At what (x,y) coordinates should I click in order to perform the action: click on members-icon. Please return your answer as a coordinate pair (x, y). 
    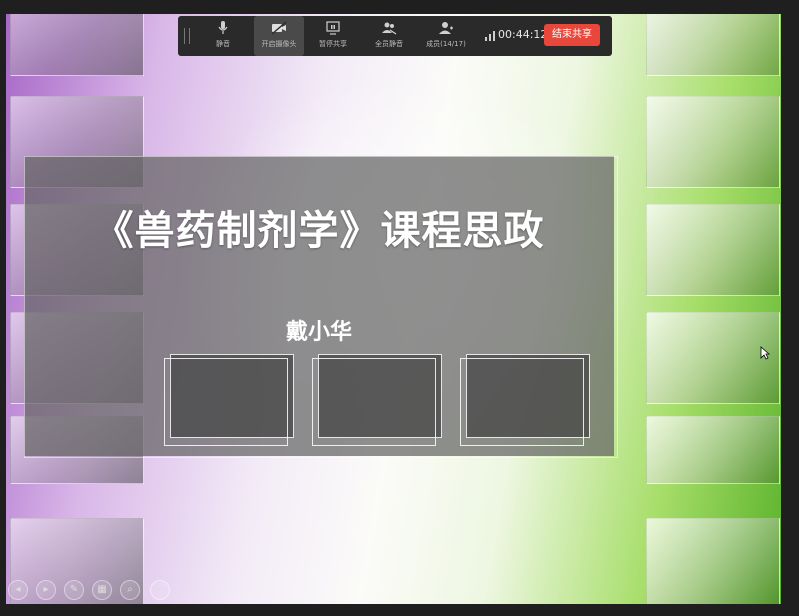
    Looking at the image, I should click on (446, 28).